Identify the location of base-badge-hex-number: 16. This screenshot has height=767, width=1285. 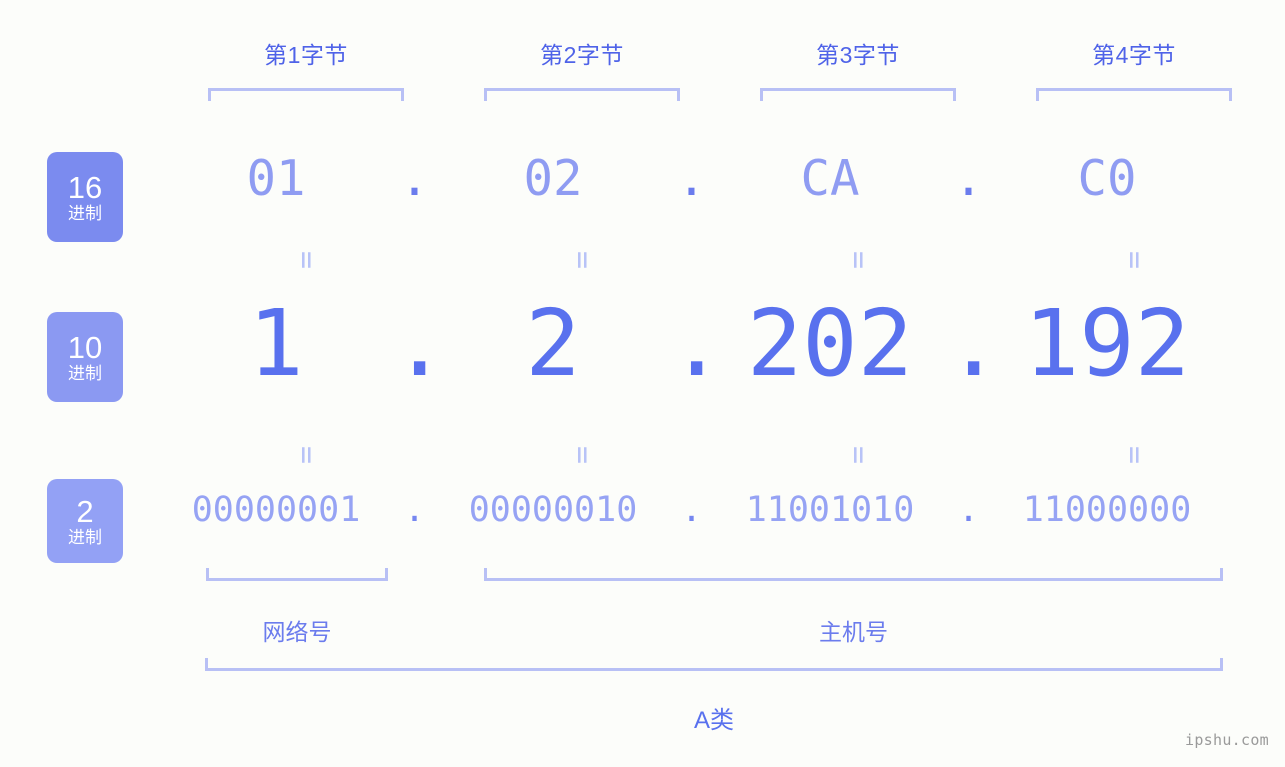
(85, 187).